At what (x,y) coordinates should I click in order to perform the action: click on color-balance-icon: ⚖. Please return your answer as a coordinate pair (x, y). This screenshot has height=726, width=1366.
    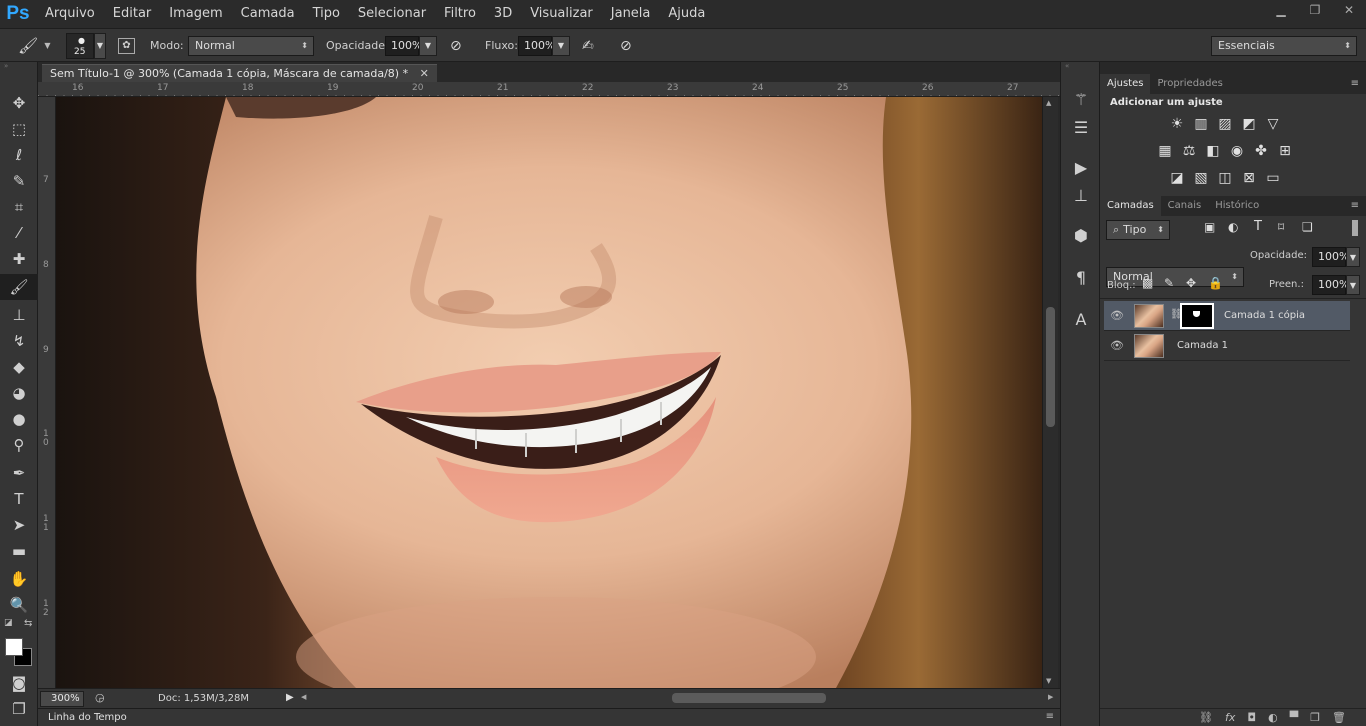
    Looking at the image, I should click on (1189, 151).